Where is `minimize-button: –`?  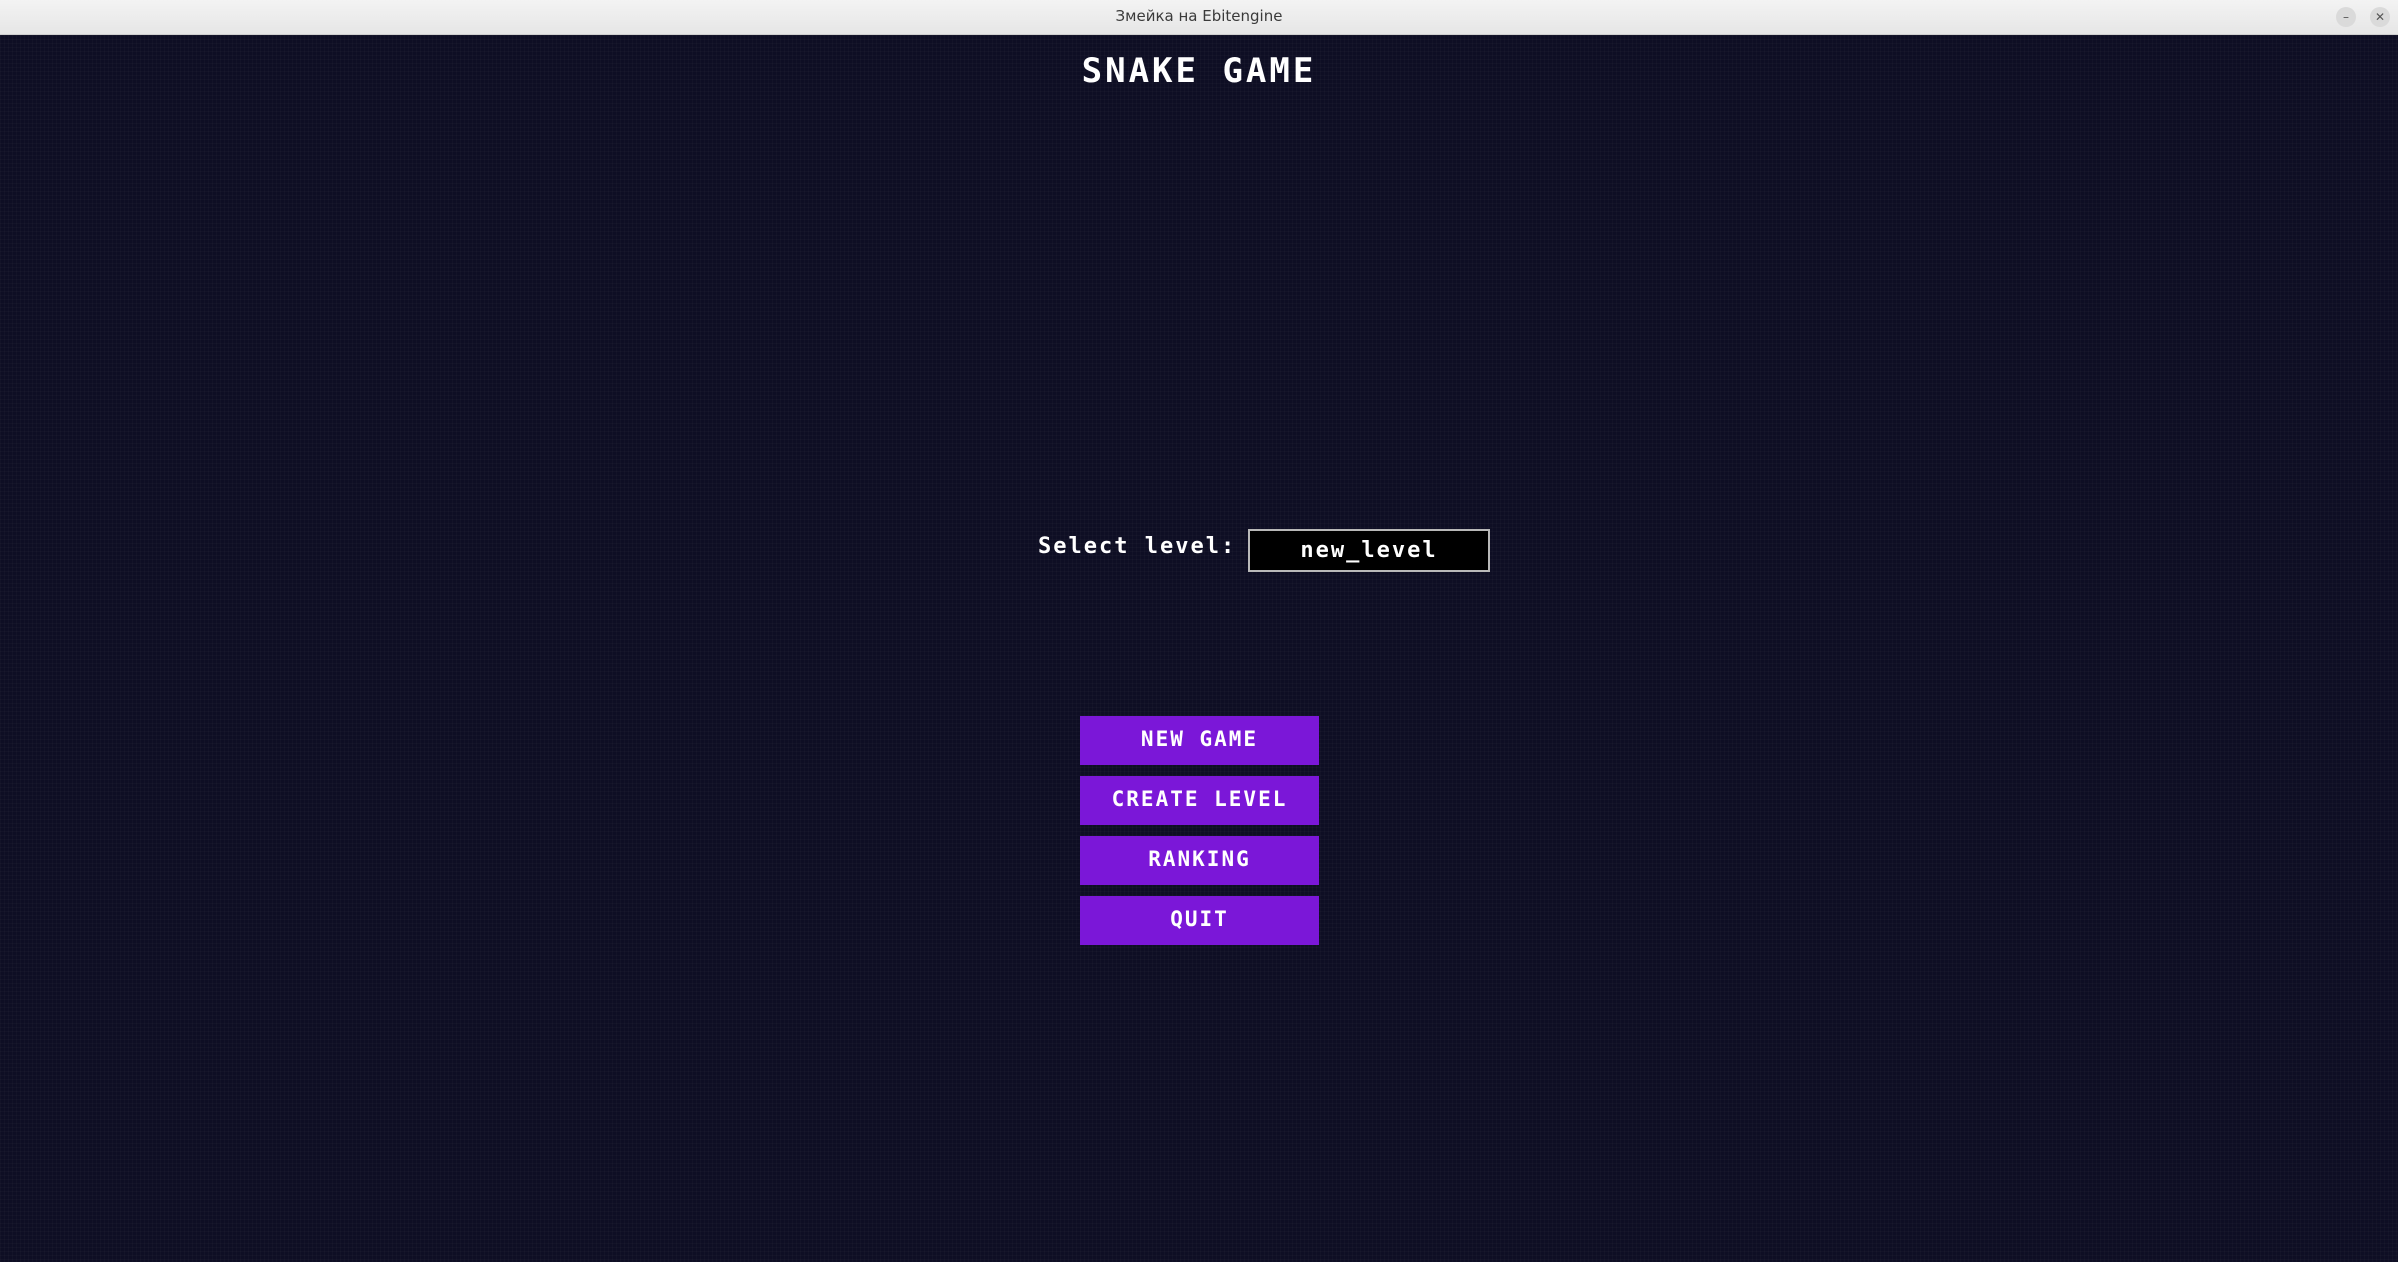
minimize-button: – is located at coordinates (2346, 17).